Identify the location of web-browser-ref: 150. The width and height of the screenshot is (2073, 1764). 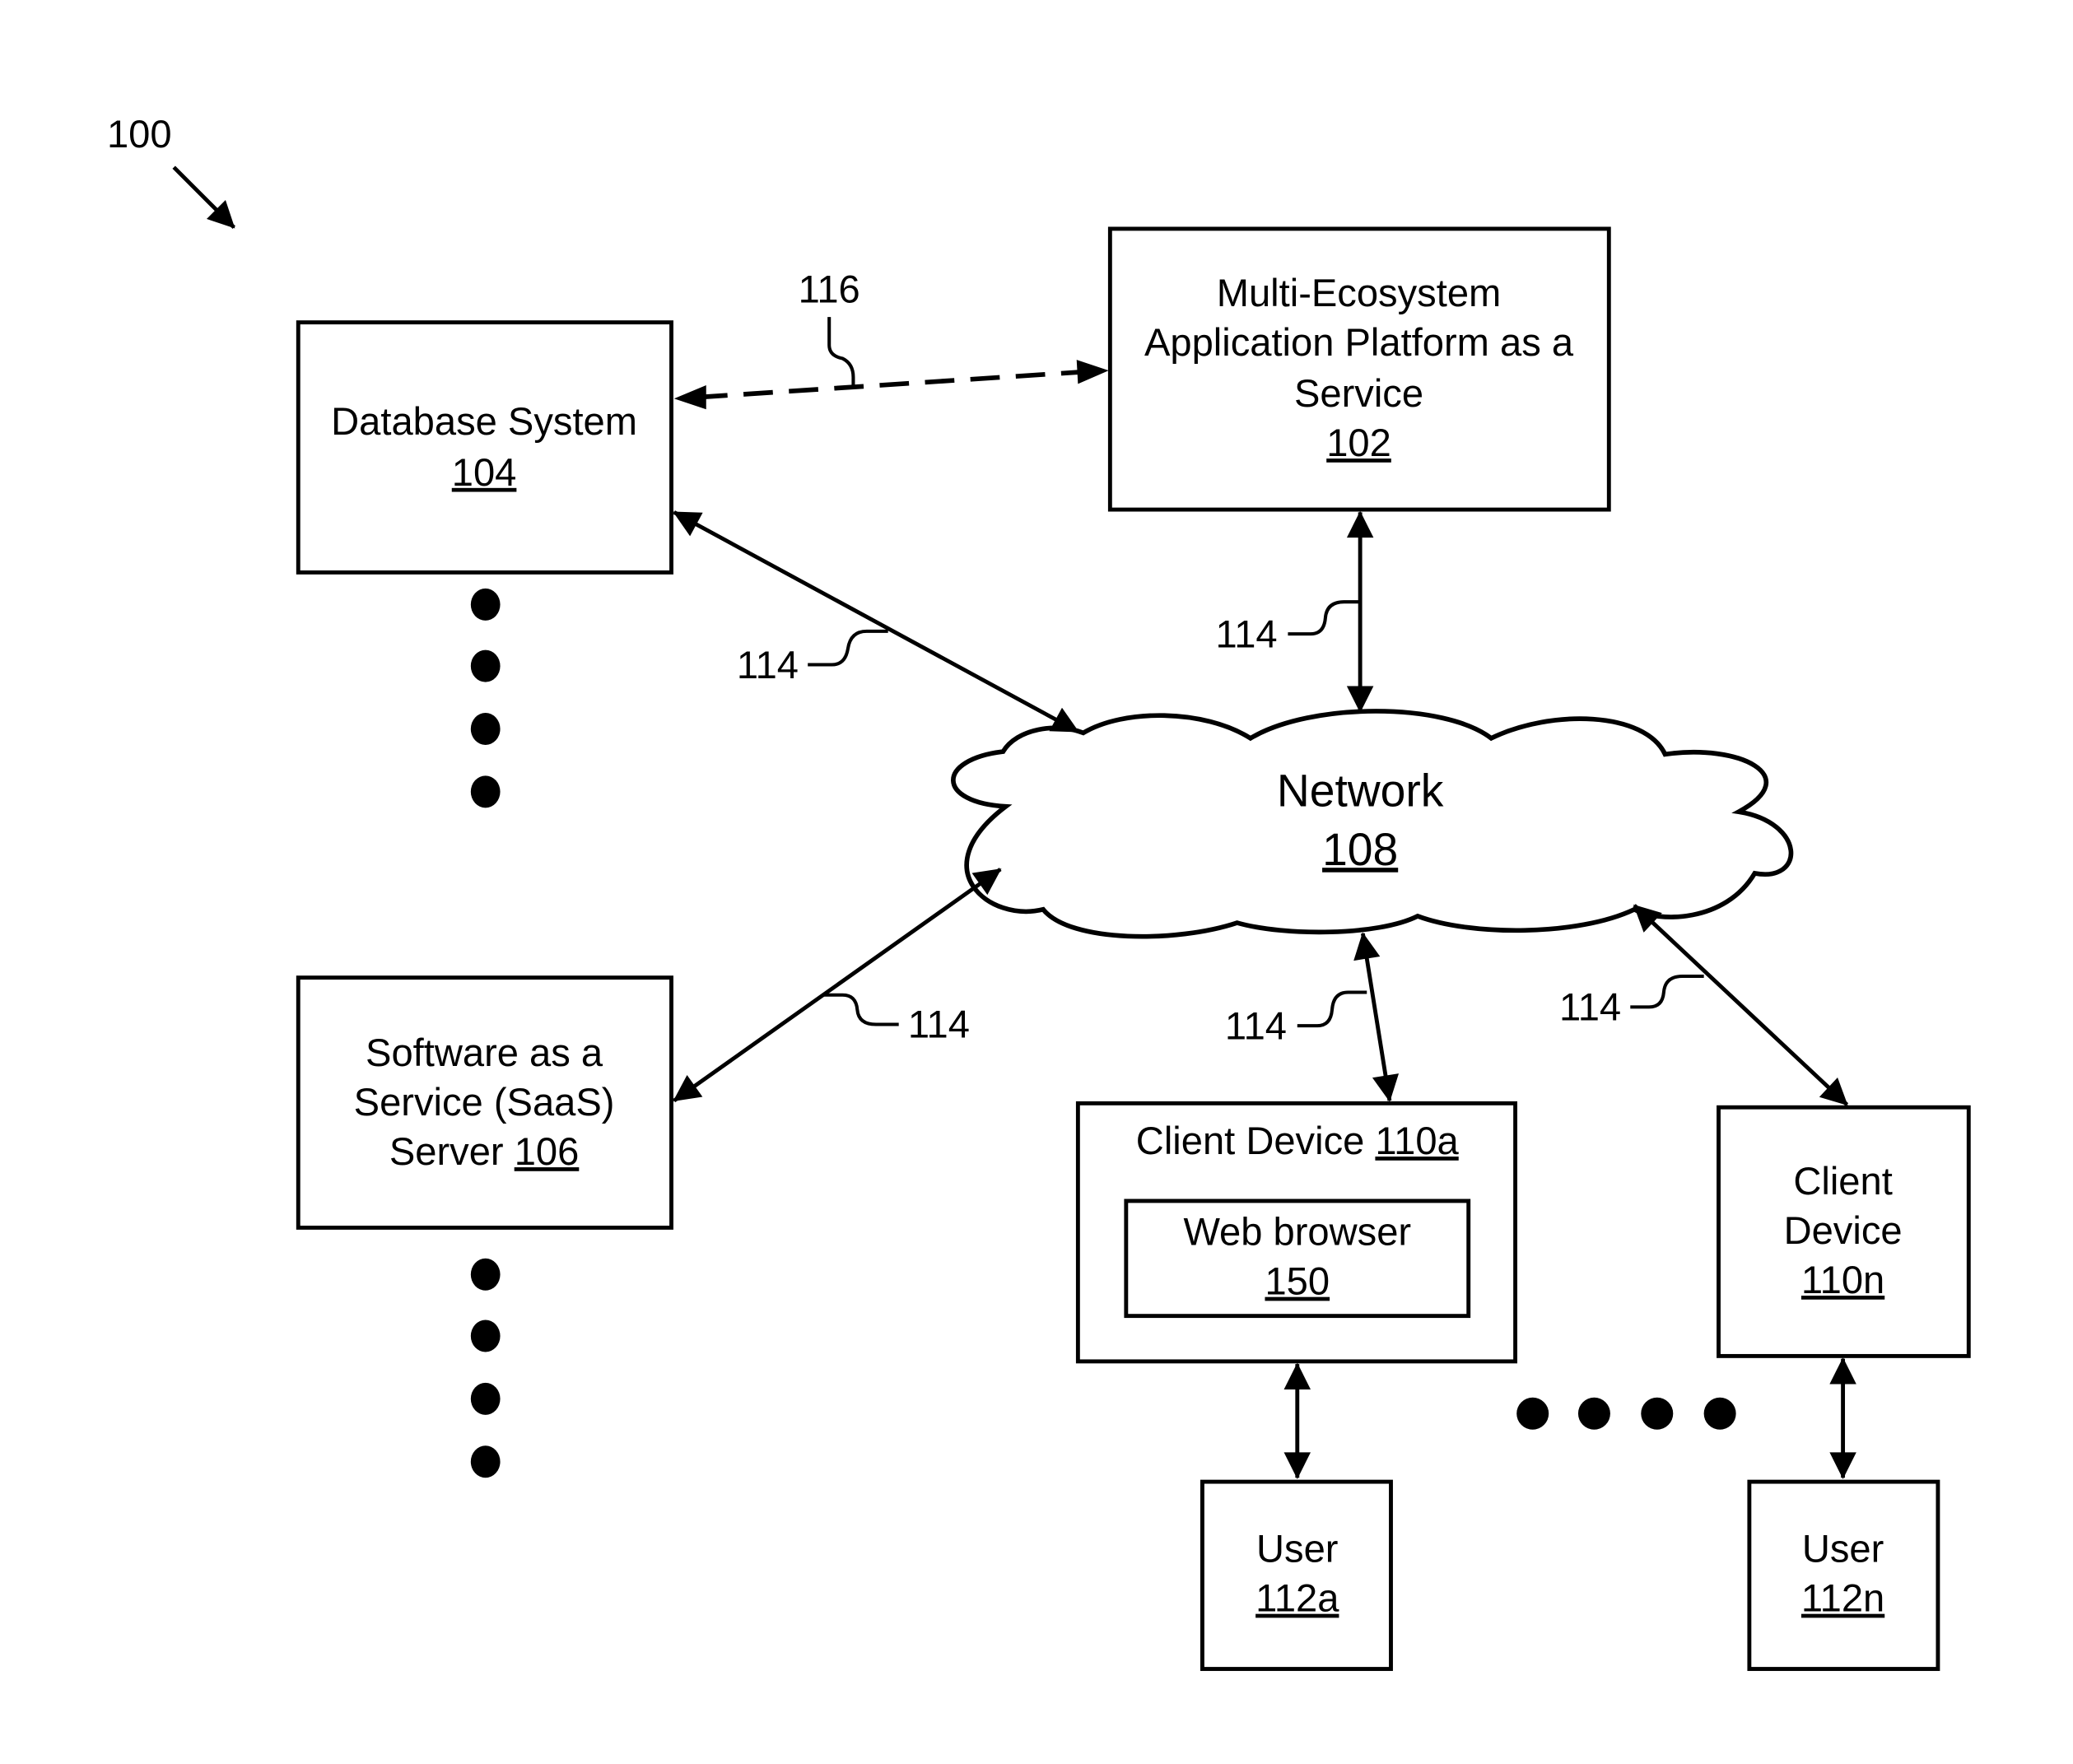
(1297, 1281).